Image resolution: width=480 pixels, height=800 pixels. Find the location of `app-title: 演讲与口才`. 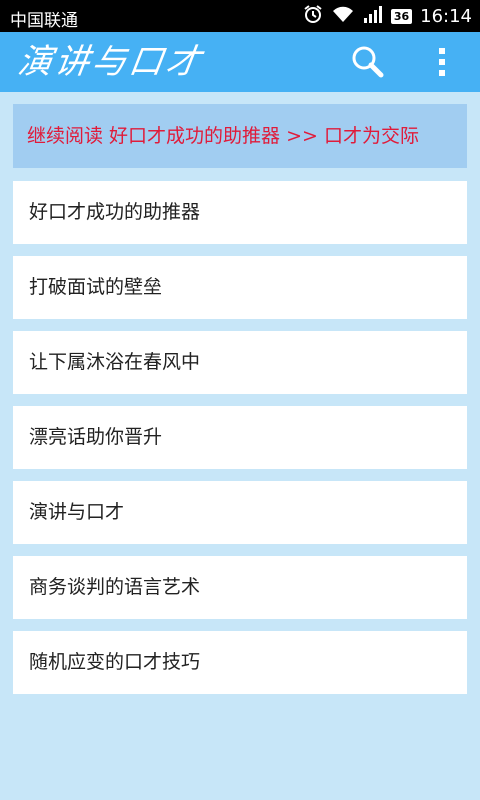

app-title: 演讲与口才 is located at coordinates (110, 62).